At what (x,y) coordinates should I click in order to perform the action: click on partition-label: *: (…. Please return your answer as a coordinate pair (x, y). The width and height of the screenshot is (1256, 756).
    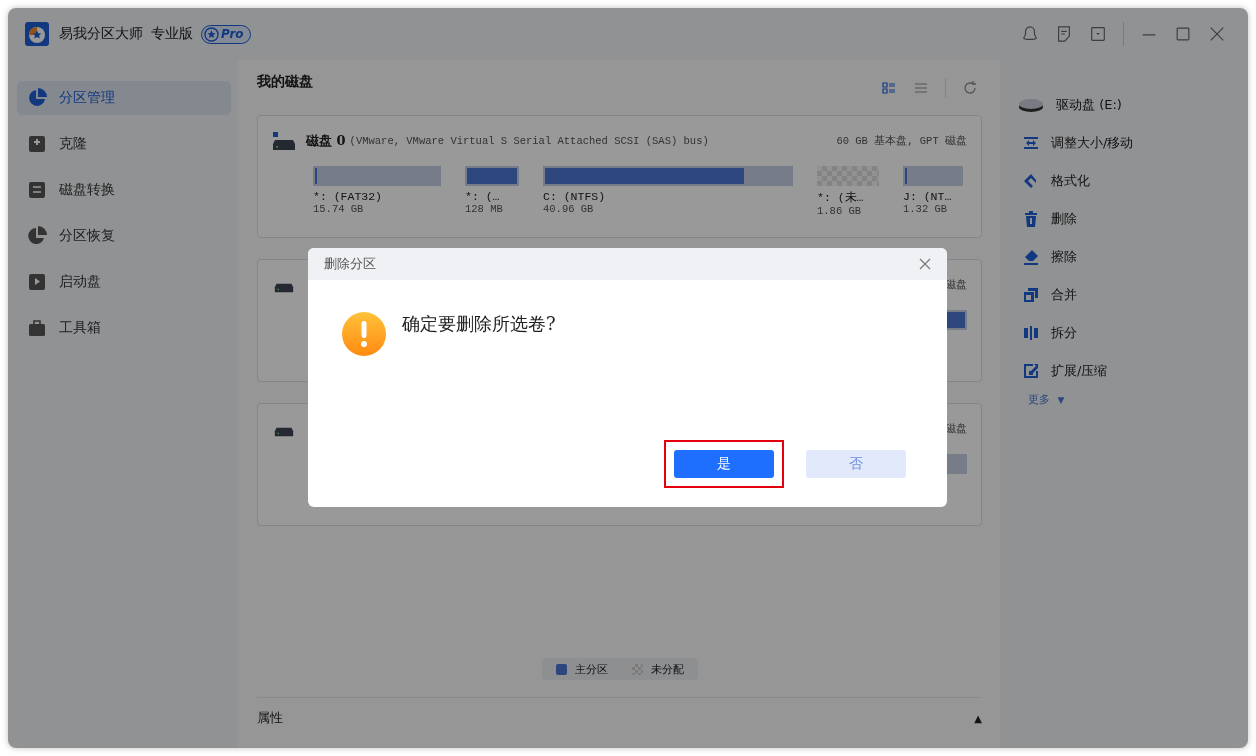
    Looking at the image, I should click on (483, 196).